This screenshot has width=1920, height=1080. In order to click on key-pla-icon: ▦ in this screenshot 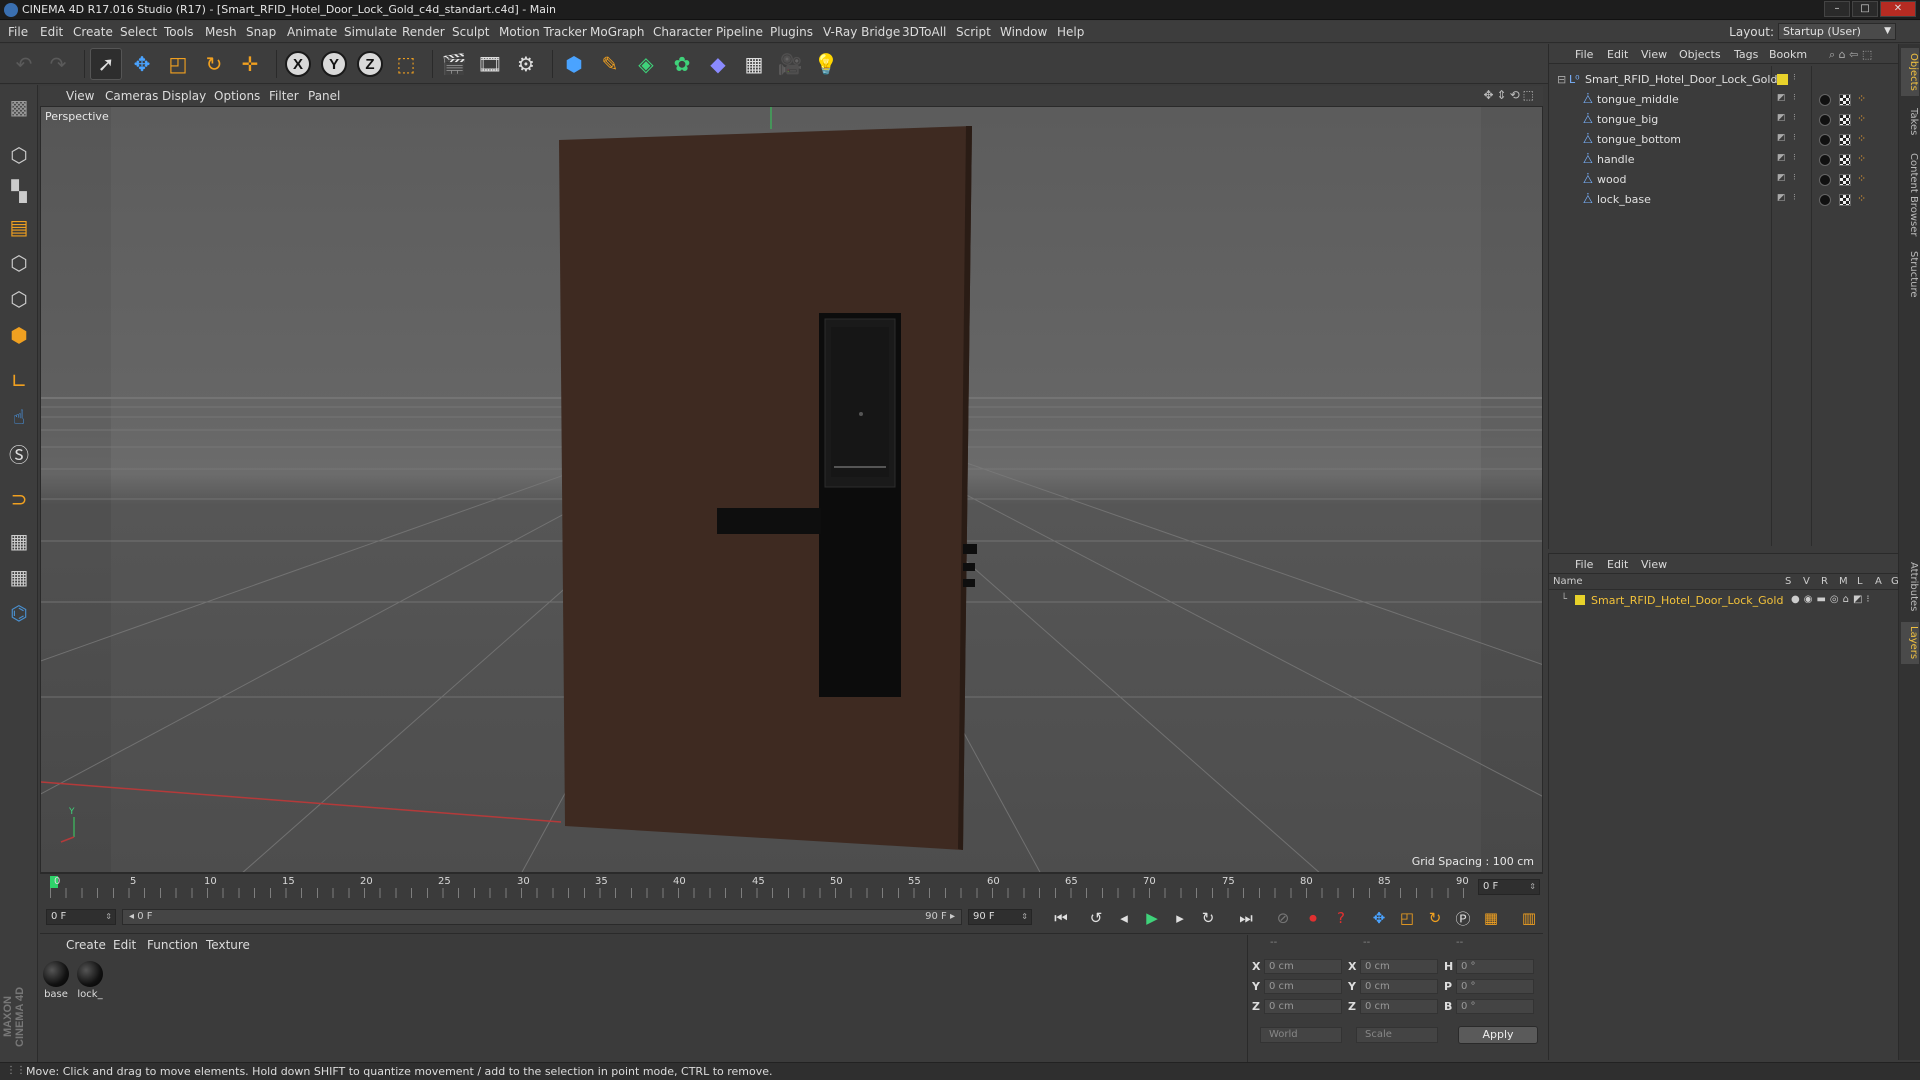, I will do `click(1491, 918)`.